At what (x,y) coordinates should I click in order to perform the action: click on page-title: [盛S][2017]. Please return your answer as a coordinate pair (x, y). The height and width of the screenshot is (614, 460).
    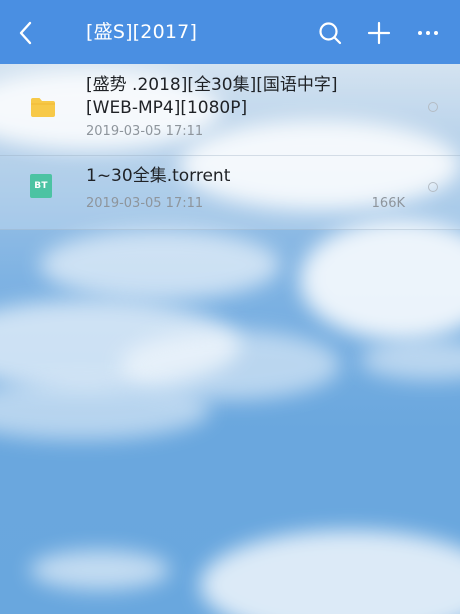
    Looking at the image, I should click on (142, 32).